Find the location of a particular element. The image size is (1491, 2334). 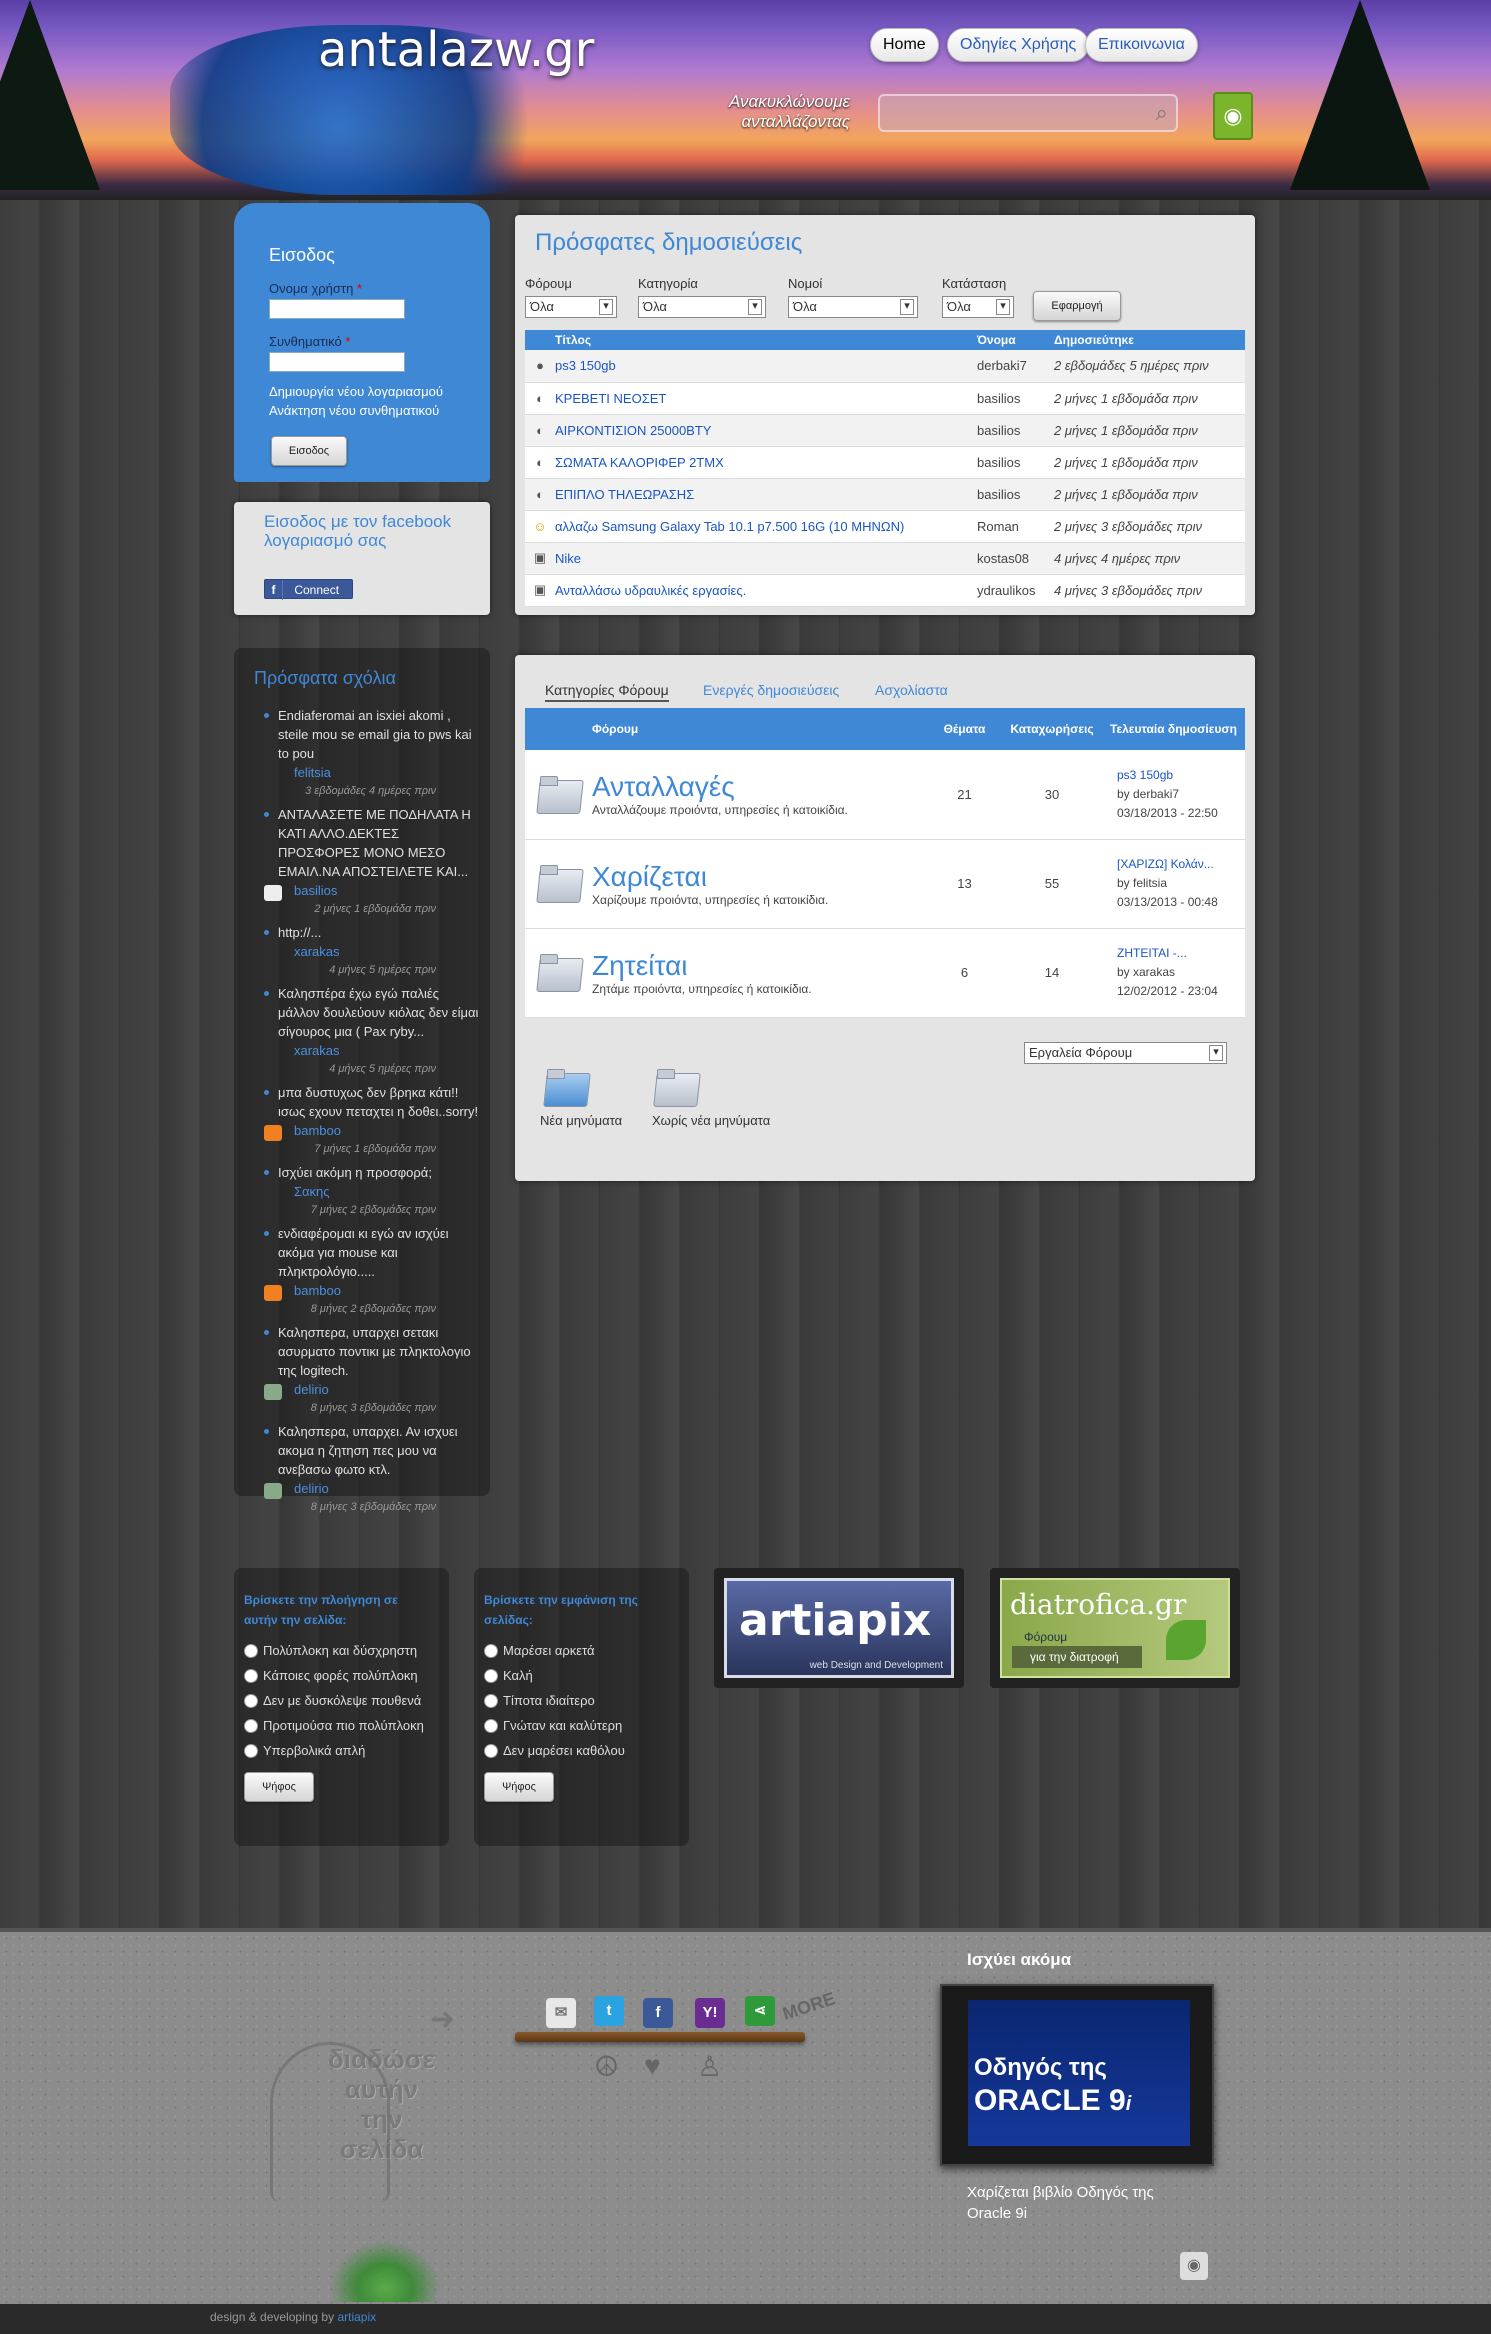

tab-active-posts: Ενεργές δημοσιεύσεις is located at coordinates (771, 690).